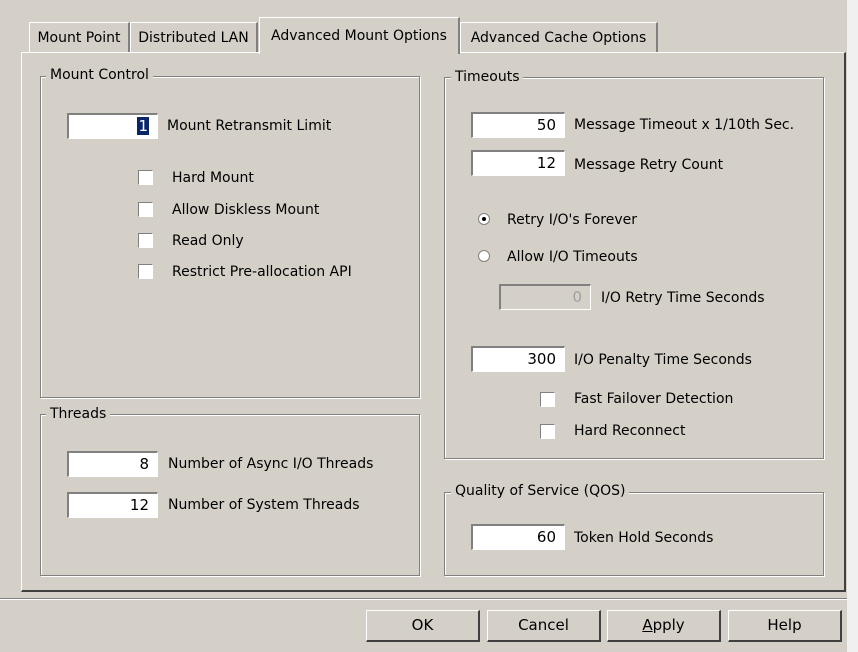 This screenshot has width=858, height=652. What do you see at coordinates (546, 537) in the screenshot?
I see `token-value: 60` at bounding box center [546, 537].